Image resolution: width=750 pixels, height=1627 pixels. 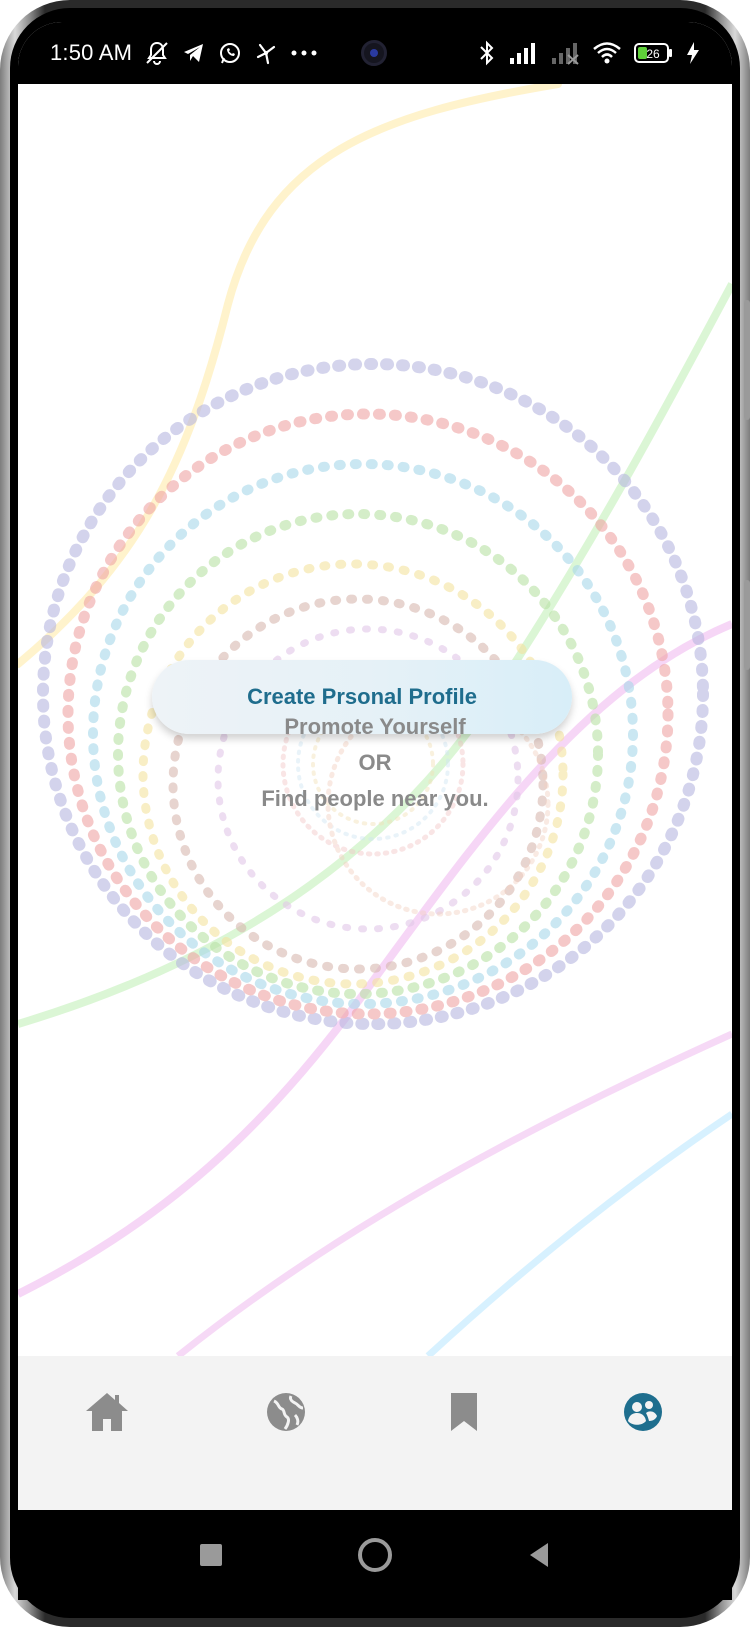 What do you see at coordinates (375, 762) in the screenshot?
I see `promo-line-2: OR` at bounding box center [375, 762].